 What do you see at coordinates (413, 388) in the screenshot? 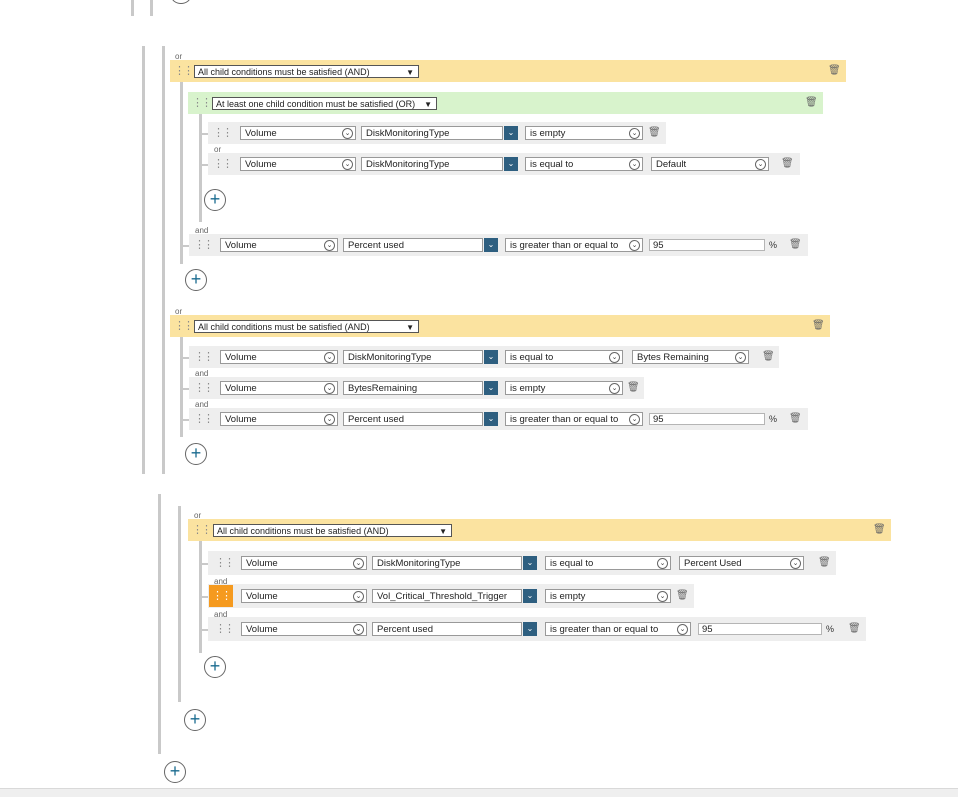
I see `field-select: BytesRemaining` at bounding box center [413, 388].